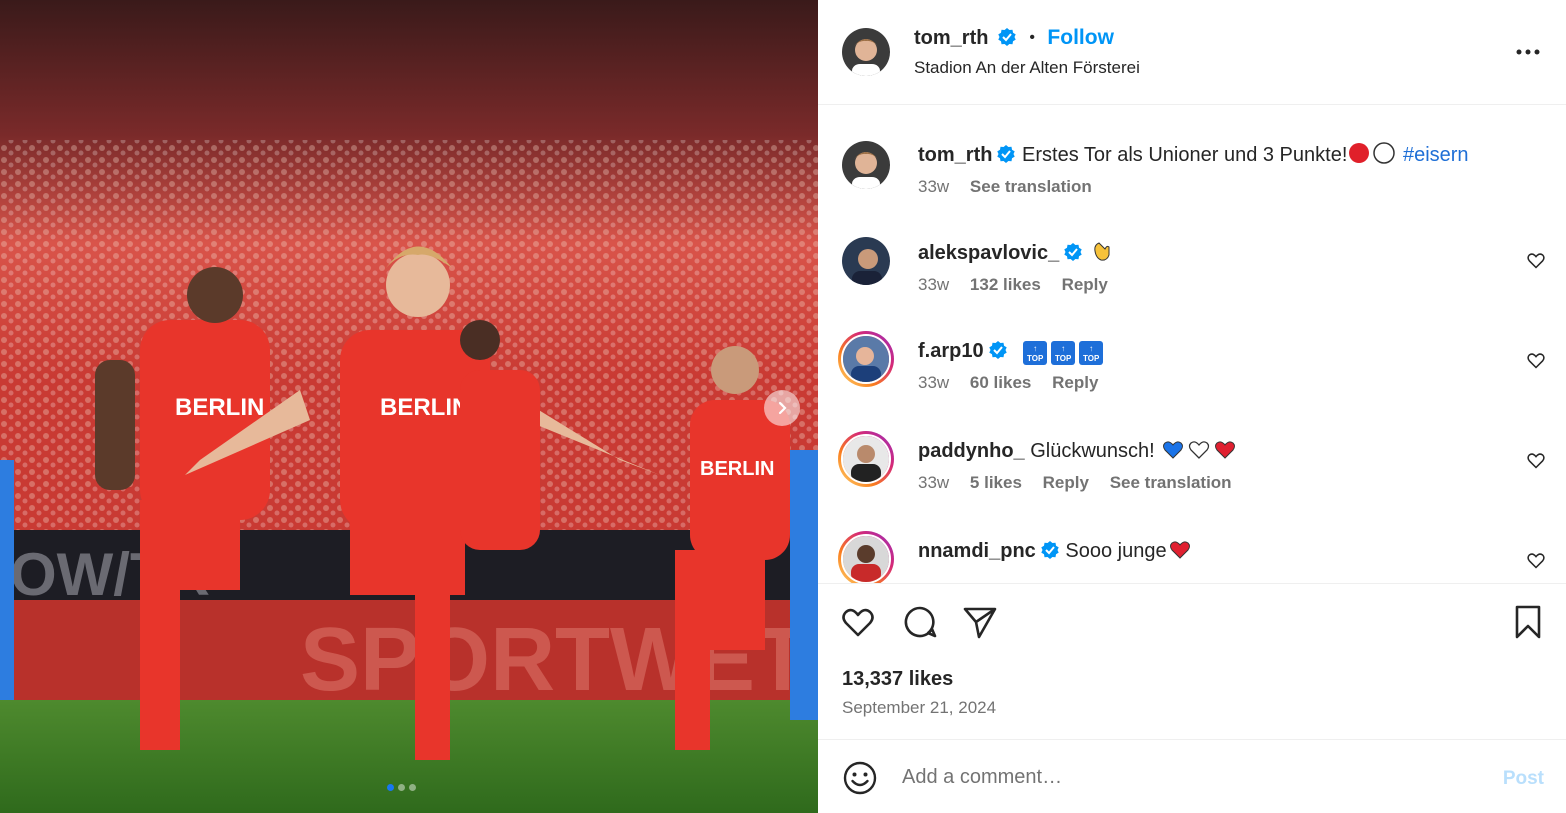 Image resolution: width=1566 pixels, height=813 pixels. I want to click on comment-username: paddynho_, so click(971, 451).